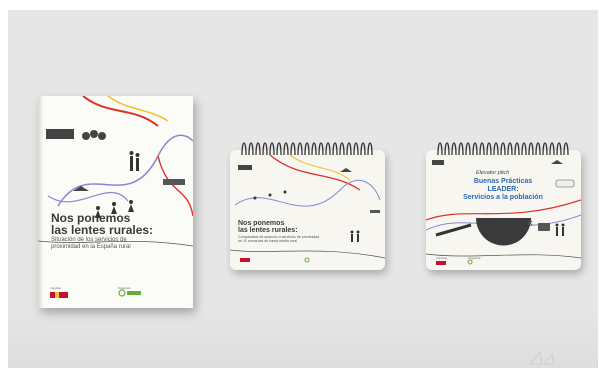 This screenshot has width=599, height=383. What do you see at coordinates (475, 258) in the screenshot?
I see `pad-right-footer-right-label: Organiza:` at bounding box center [475, 258].